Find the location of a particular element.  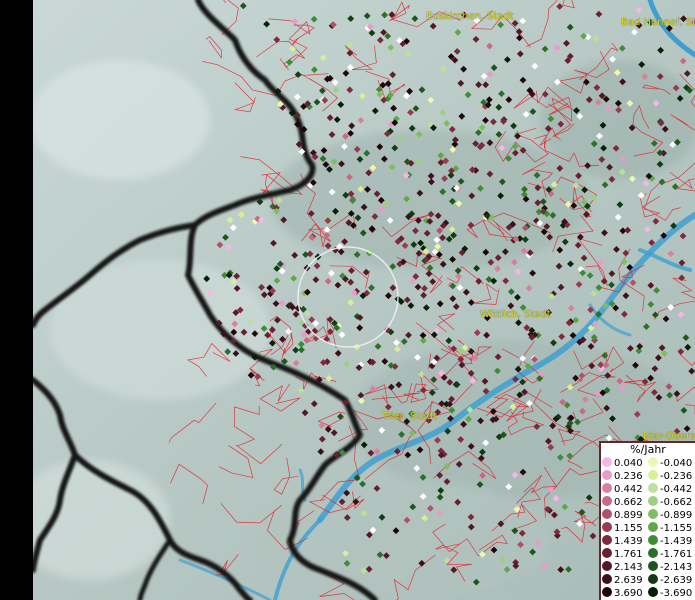

legend-item: -0.040 is located at coordinates (670, 463).